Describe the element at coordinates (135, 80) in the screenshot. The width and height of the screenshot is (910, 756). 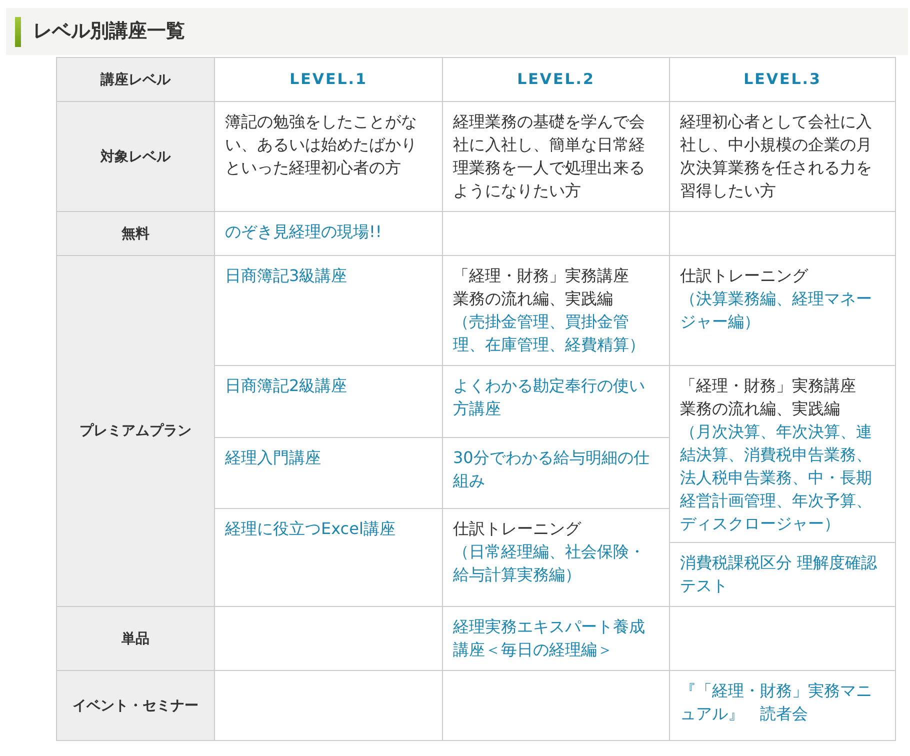
I see `row-header: 講座レベル` at that location.